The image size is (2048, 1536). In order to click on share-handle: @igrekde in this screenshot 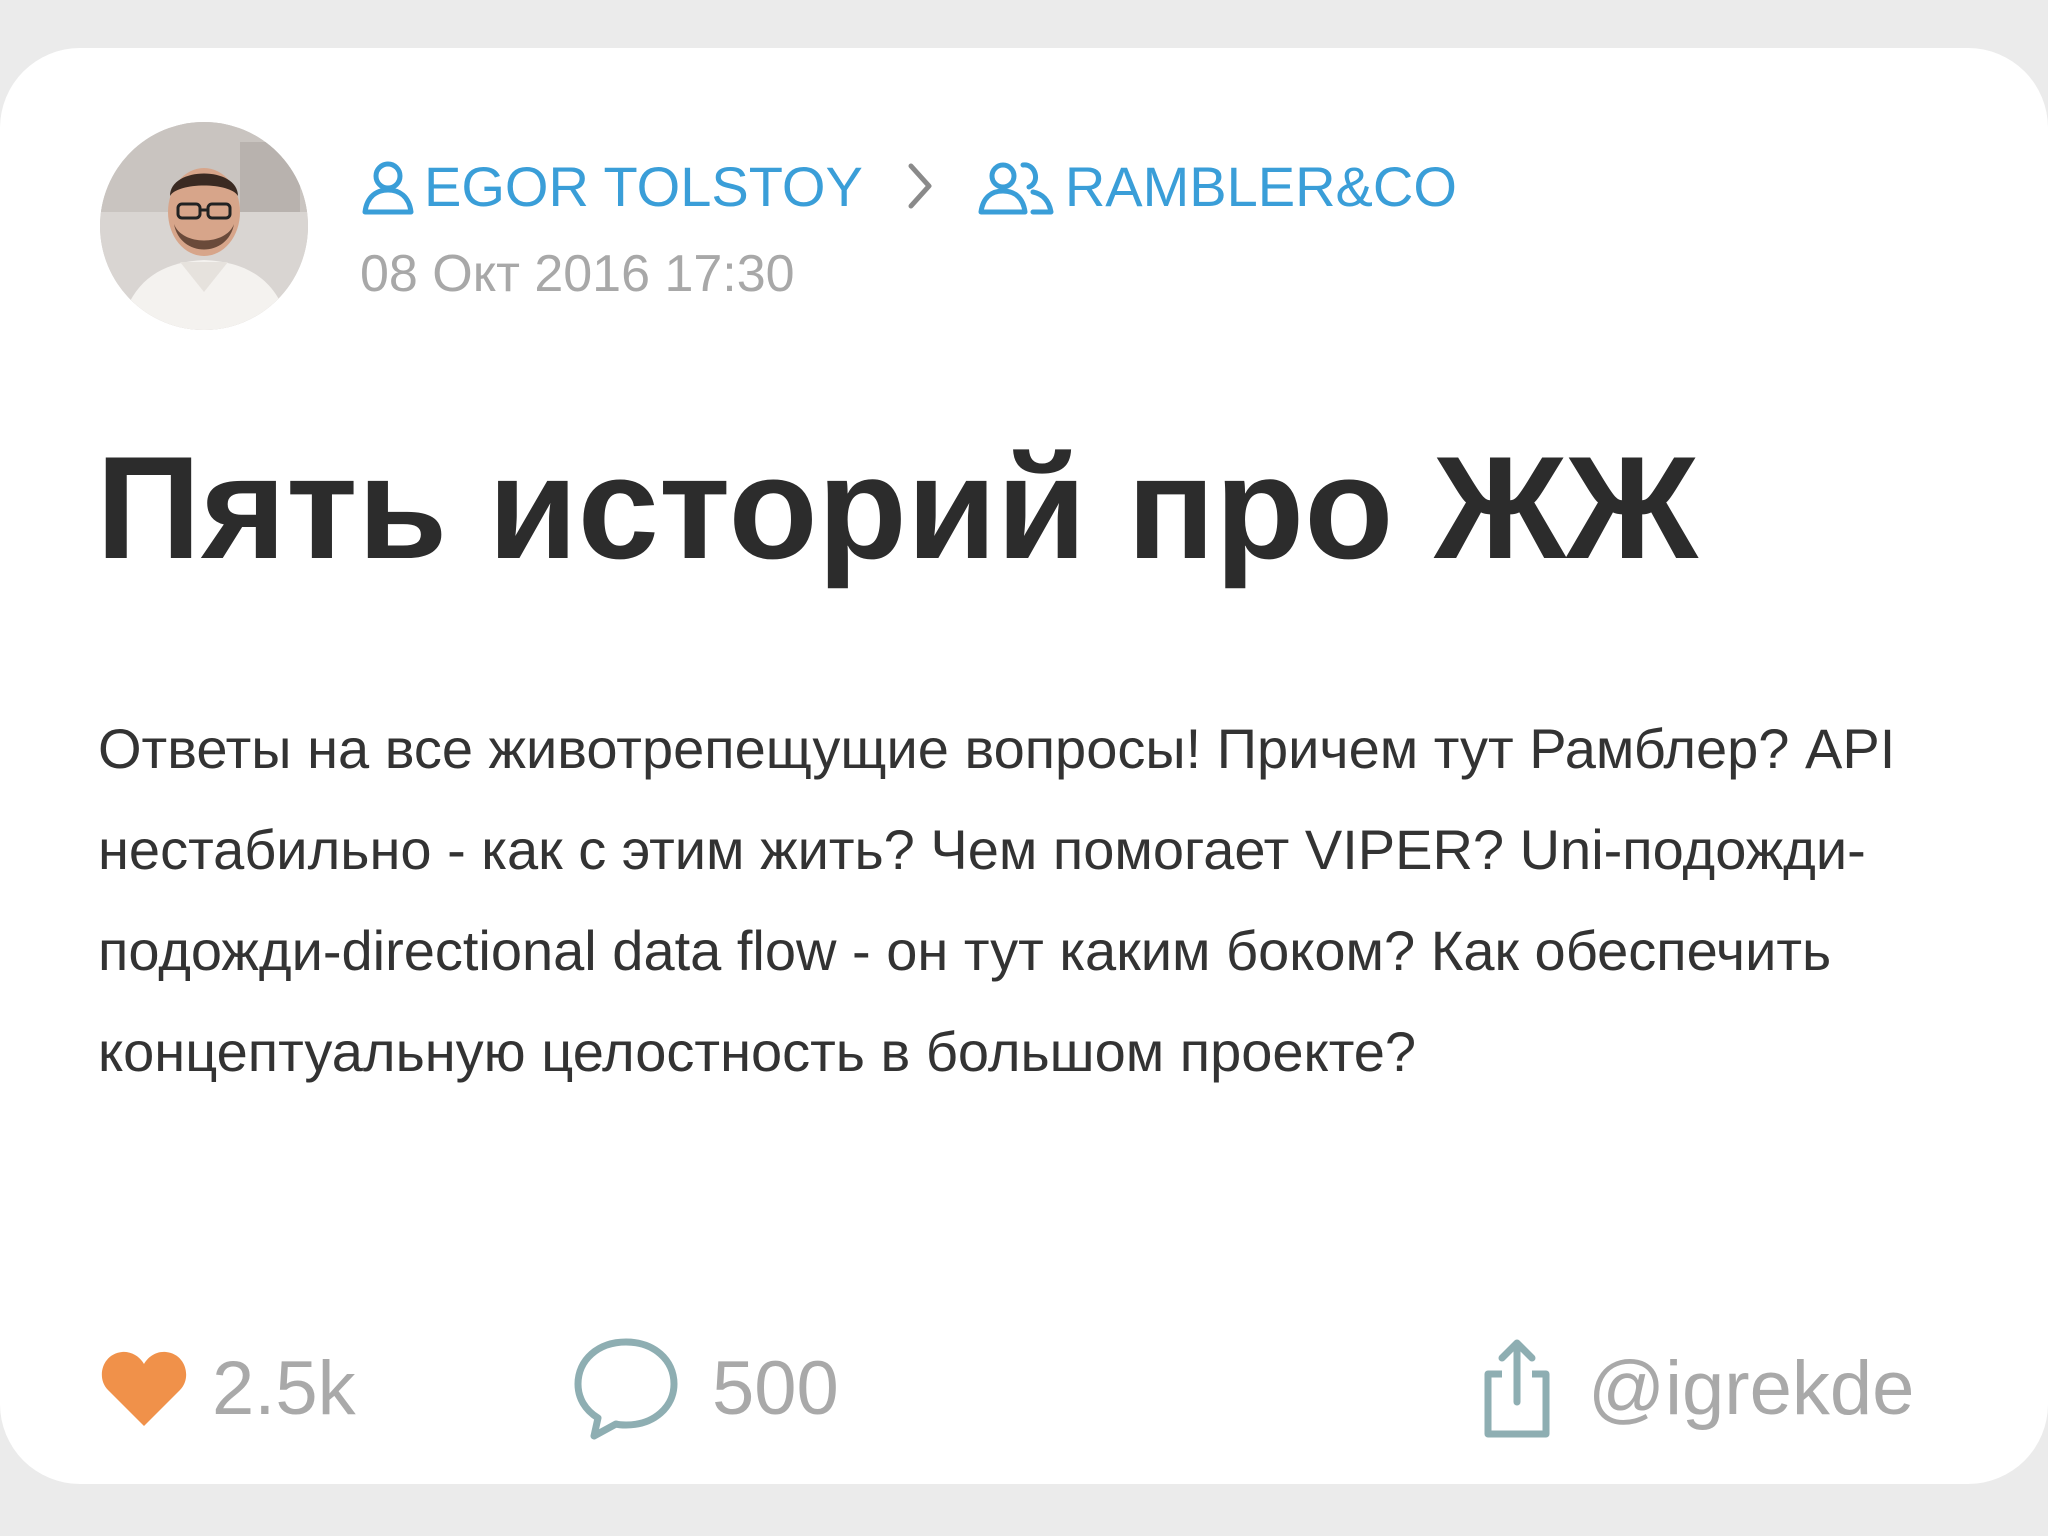, I will do `click(1751, 1388)`.